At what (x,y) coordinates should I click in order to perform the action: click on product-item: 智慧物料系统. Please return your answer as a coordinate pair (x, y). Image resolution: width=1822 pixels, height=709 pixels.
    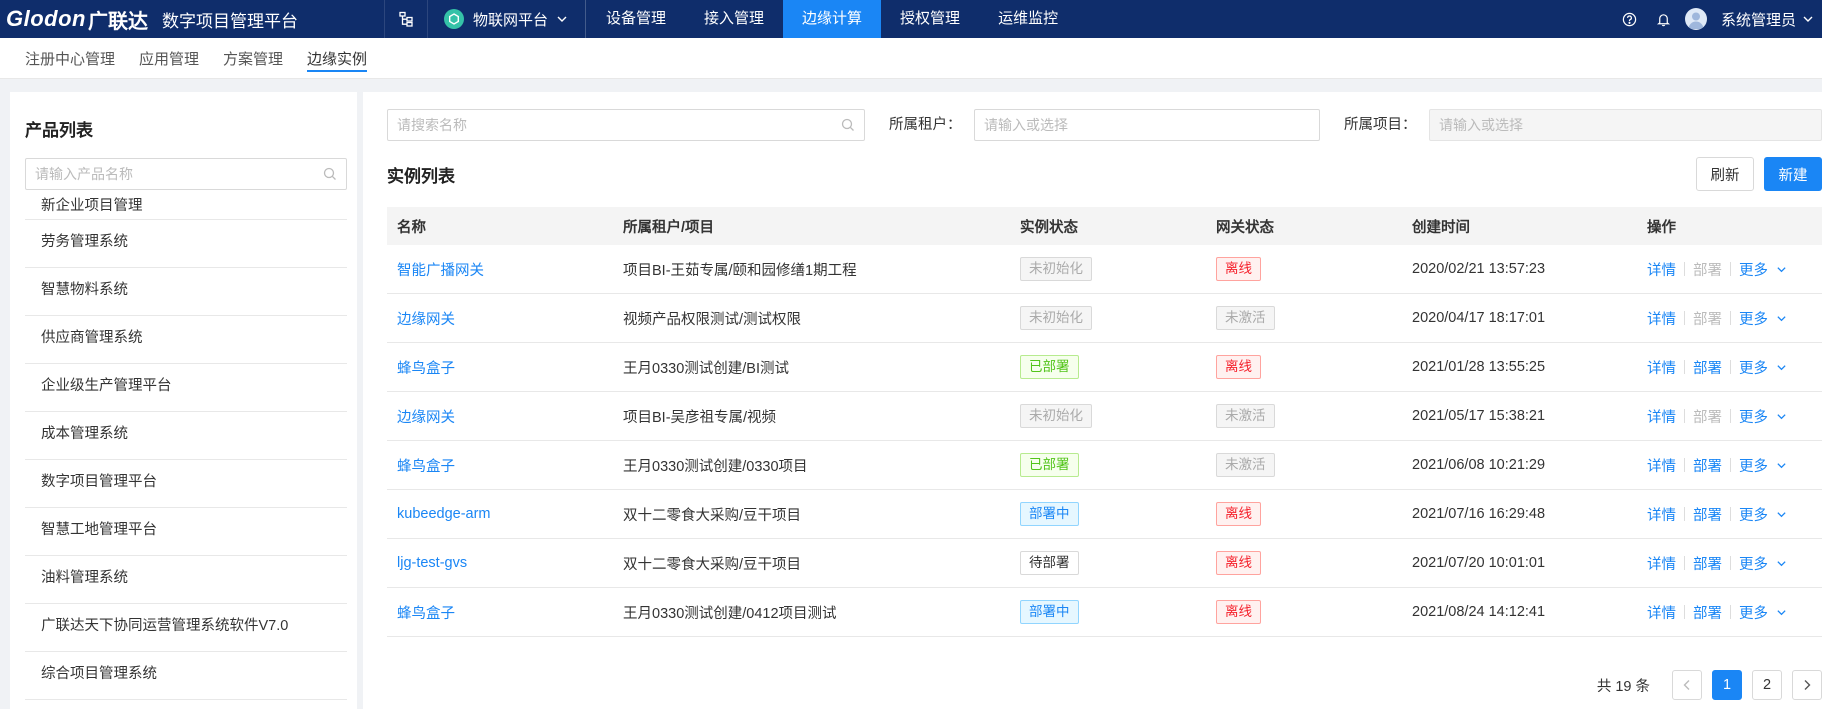
    Looking at the image, I should click on (186, 292).